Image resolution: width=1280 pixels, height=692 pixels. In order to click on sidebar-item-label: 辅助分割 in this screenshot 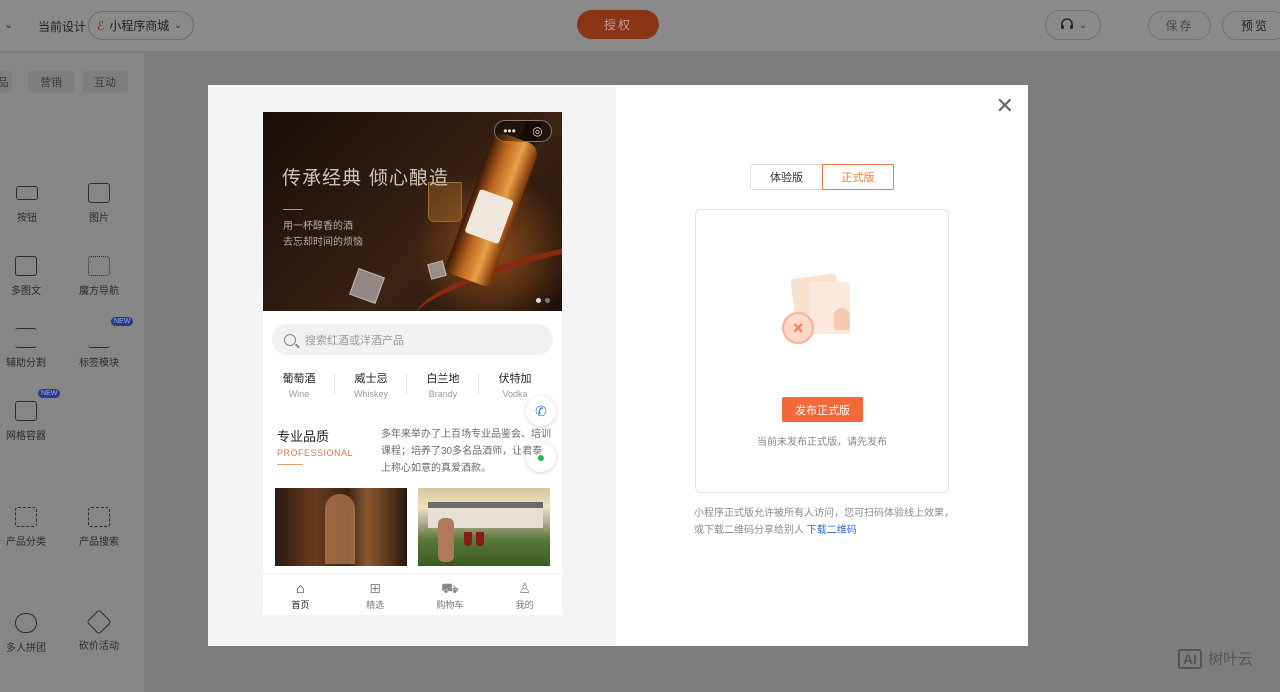, I will do `click(26, 363)`.